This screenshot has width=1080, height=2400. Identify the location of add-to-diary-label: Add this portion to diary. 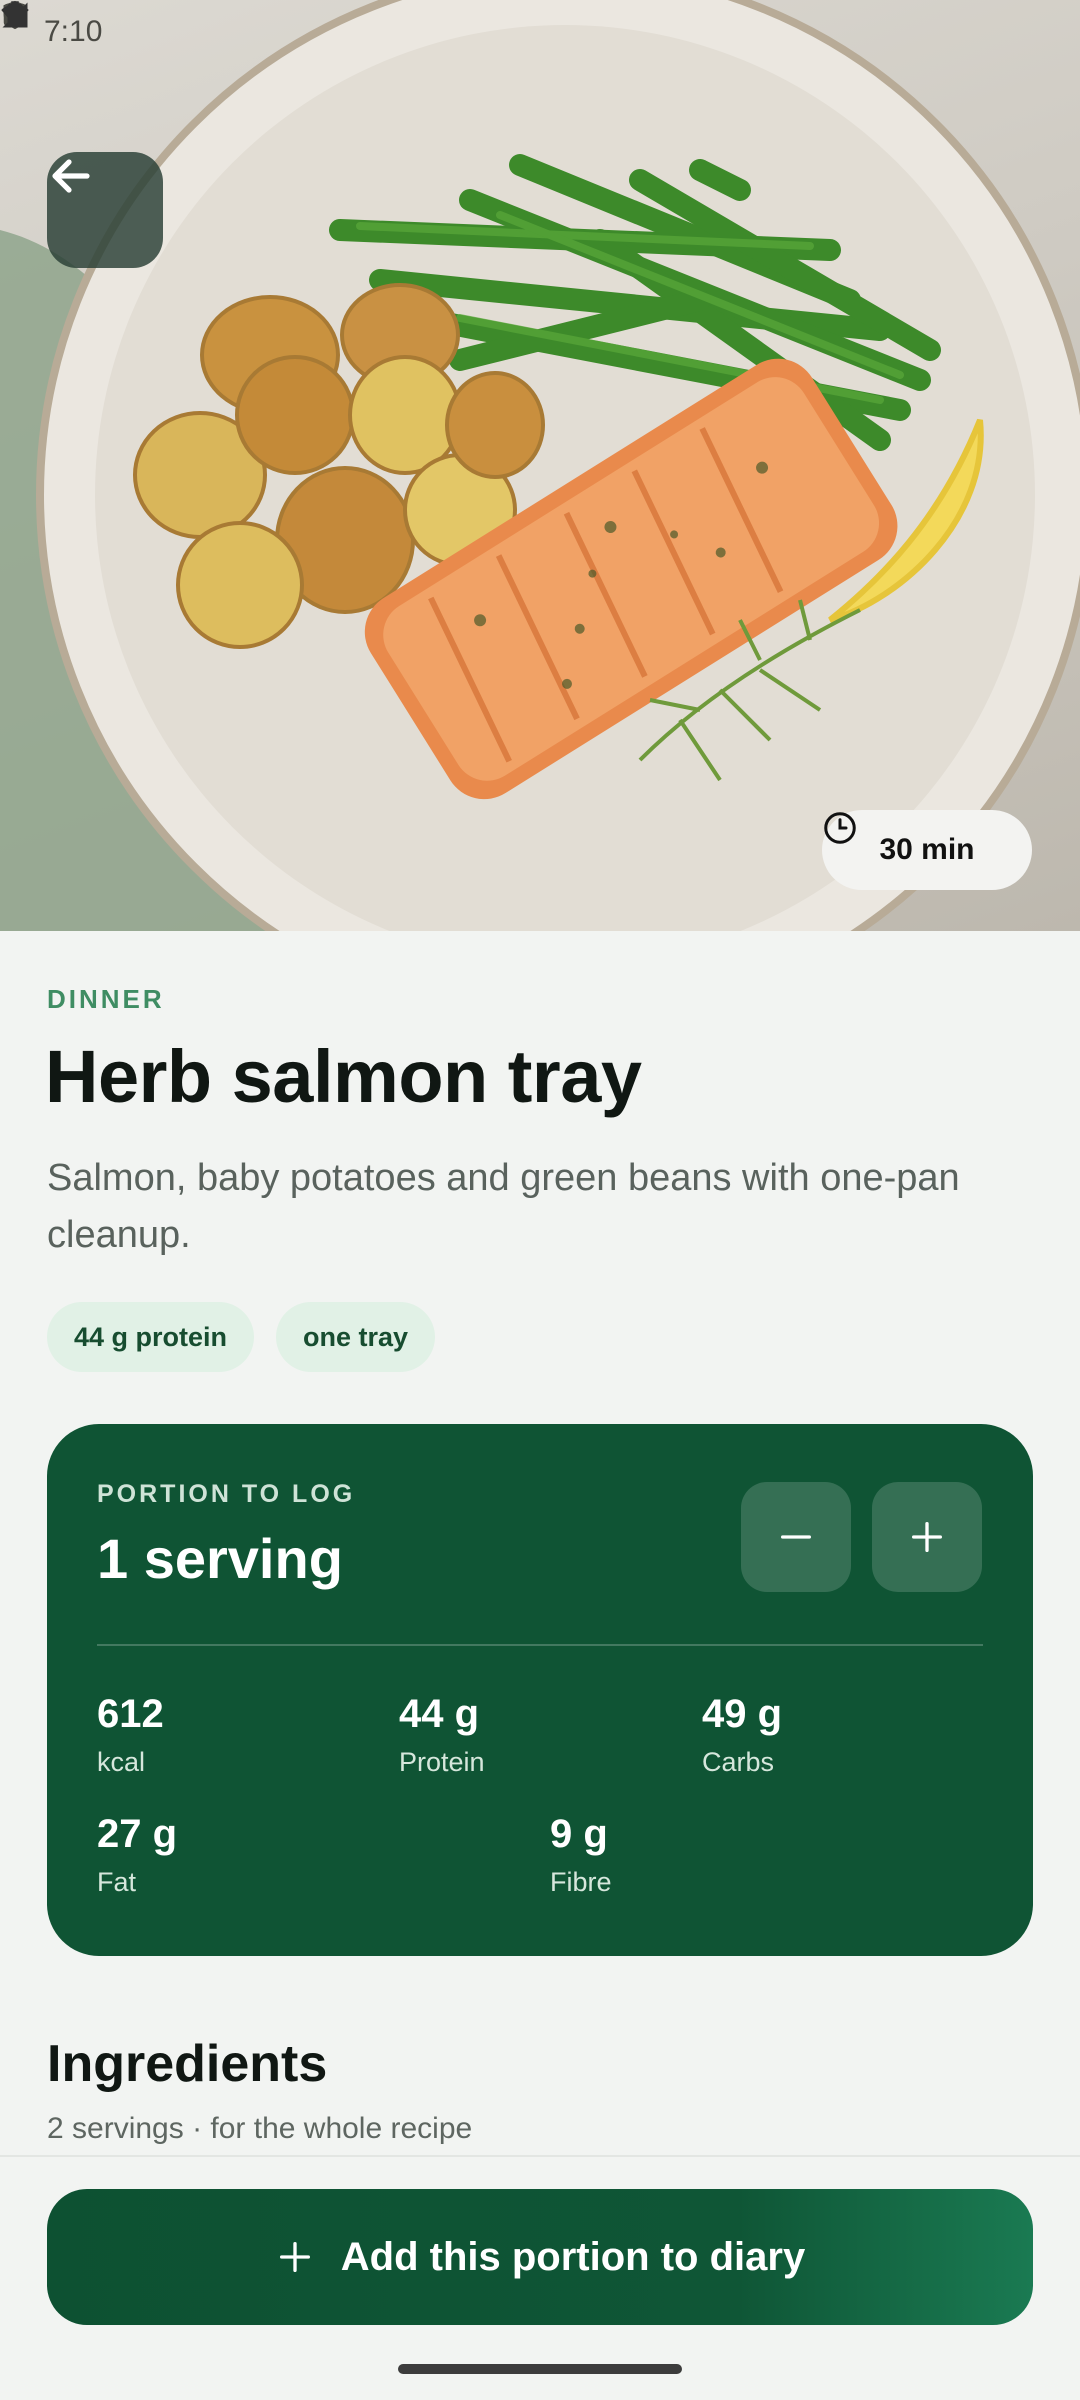
(573, 2256).